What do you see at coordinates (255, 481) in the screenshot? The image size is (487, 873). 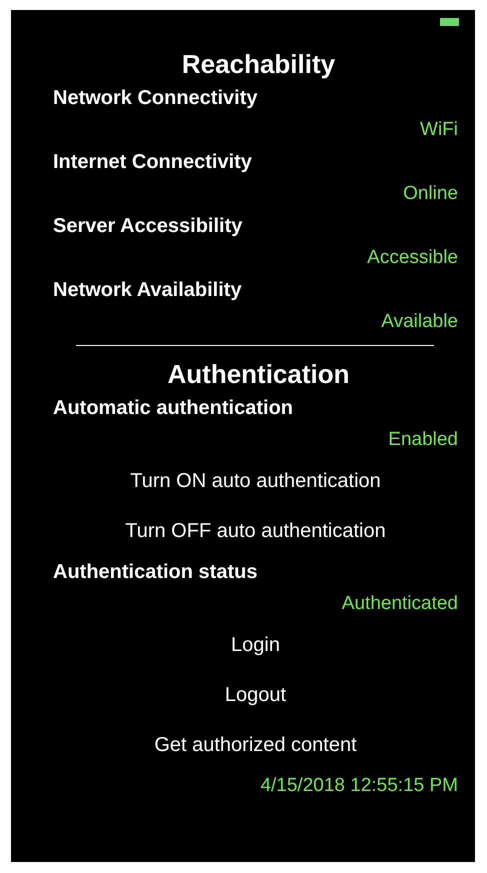 I see `action-button: Turn ON auto authentication` at bounding box center [255, 481].